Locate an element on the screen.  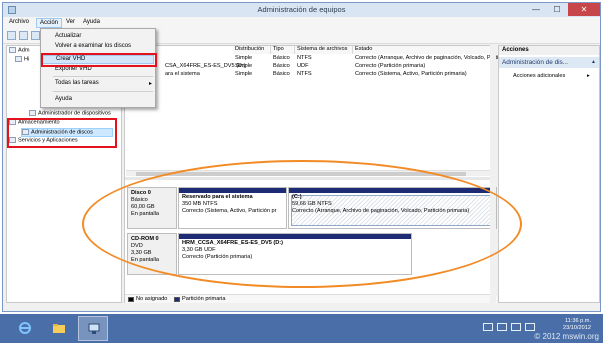
menu-item-all-tasks: Todas las tareas ▸ is located at coordinates (105, 84).